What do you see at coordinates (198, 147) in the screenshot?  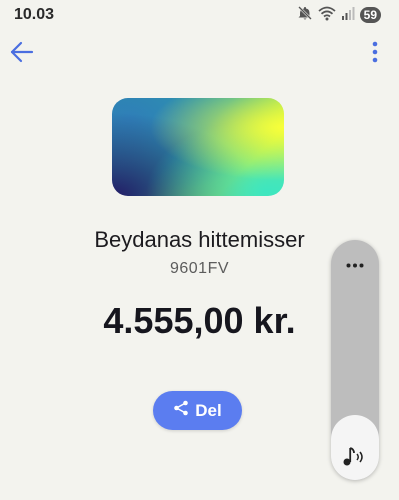 I see `card-artwork` at bounding box center [198, 147].